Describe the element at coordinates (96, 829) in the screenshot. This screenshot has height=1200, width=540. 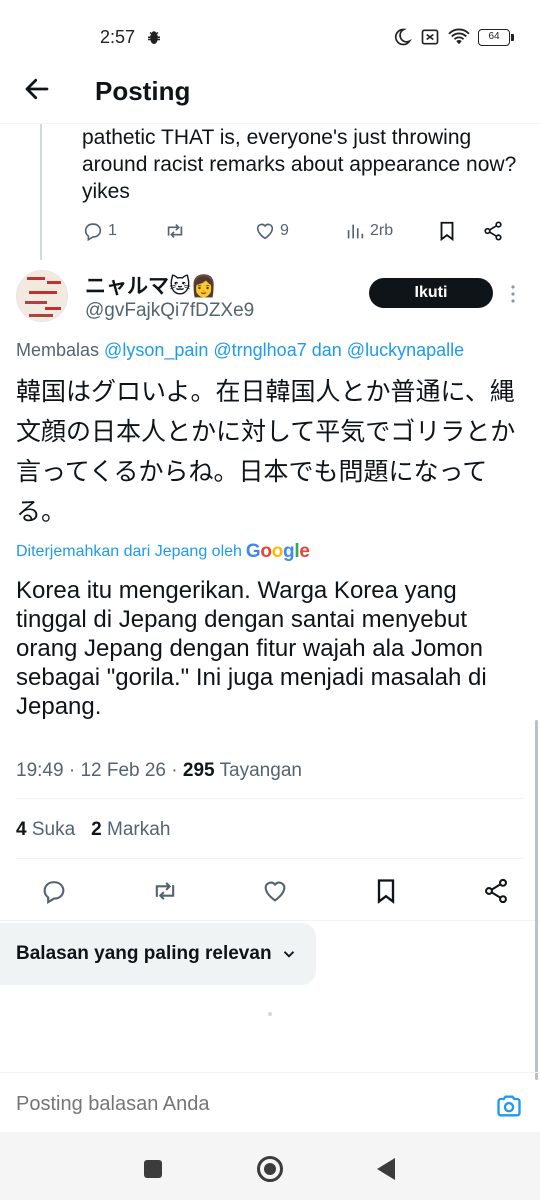
I see `bookmarks-count: 2` at that location.